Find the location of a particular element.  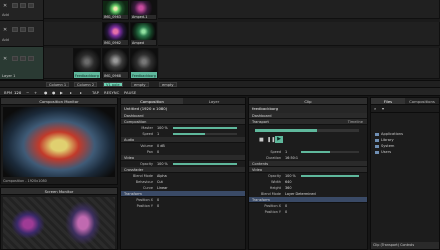

stop-icon: ■ is located at coordinates (261, 140).